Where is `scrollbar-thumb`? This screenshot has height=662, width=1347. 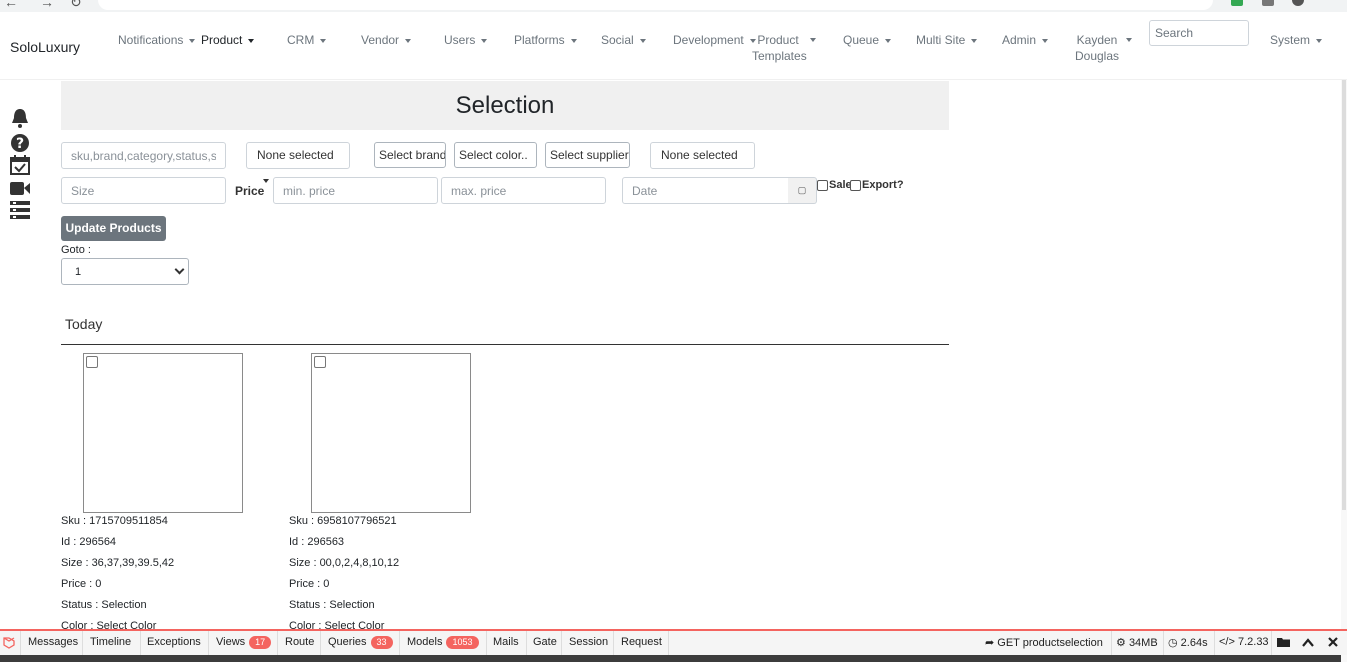 scrollbar-thumb is located at coordinates (1344, 295).